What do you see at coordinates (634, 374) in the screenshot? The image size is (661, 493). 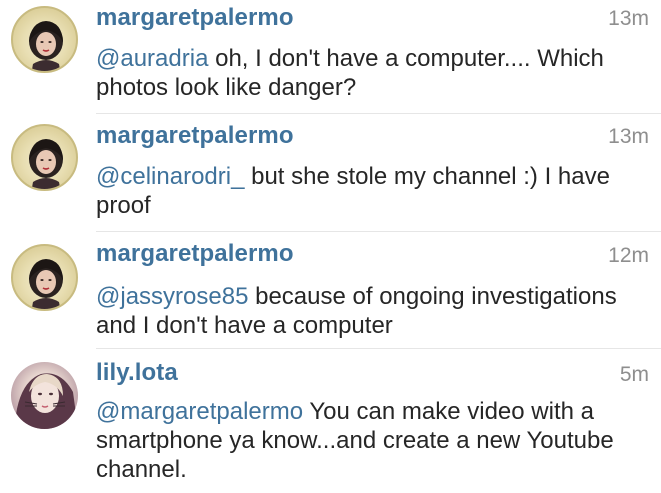 I see `comment-timestamp: 5m` at bounding box center [634, 374].